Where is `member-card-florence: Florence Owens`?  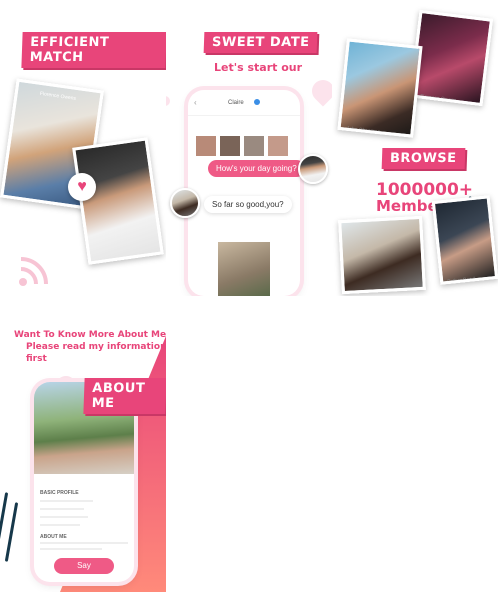 member-card-florence: Florence Owens is located at coordinates (451, 58).